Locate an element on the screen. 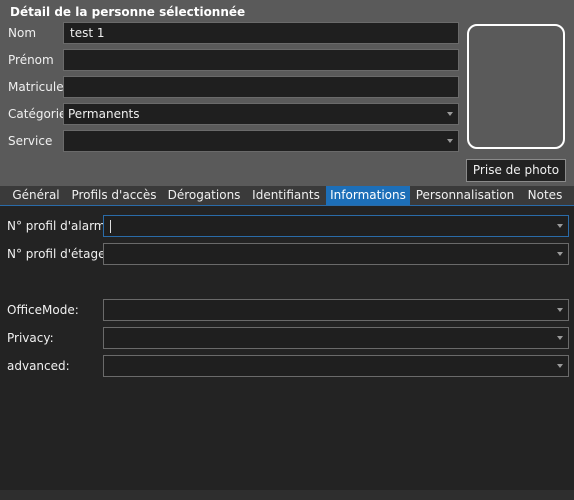 The width and height of the screenshot is (574, 500). advanced-select is located at coordinates (336, 366).